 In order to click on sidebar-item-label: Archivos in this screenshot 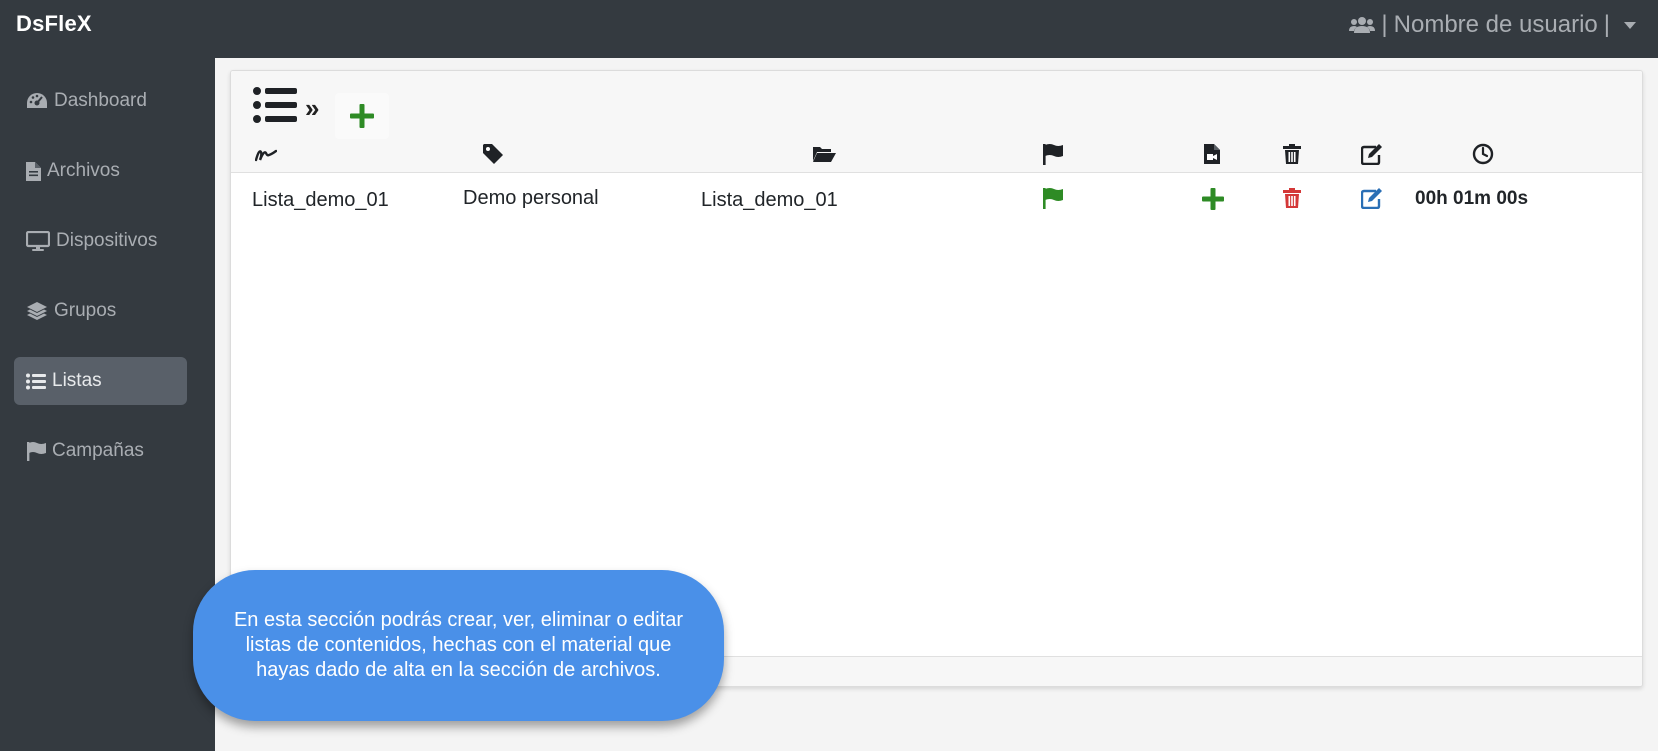, I will do `click(83, 170)`.